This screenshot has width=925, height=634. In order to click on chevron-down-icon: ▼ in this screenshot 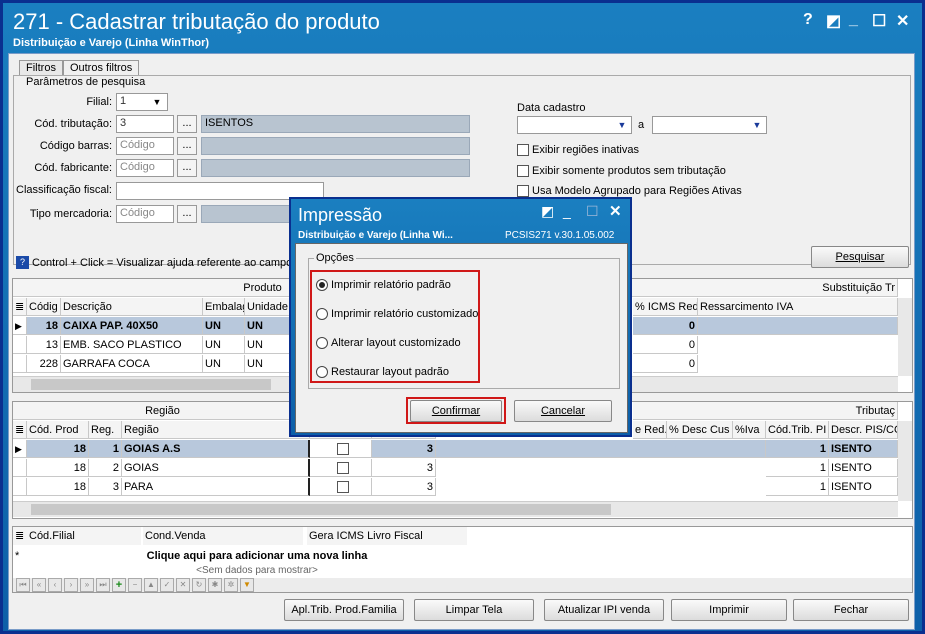, I will do `click(157, 102)`.